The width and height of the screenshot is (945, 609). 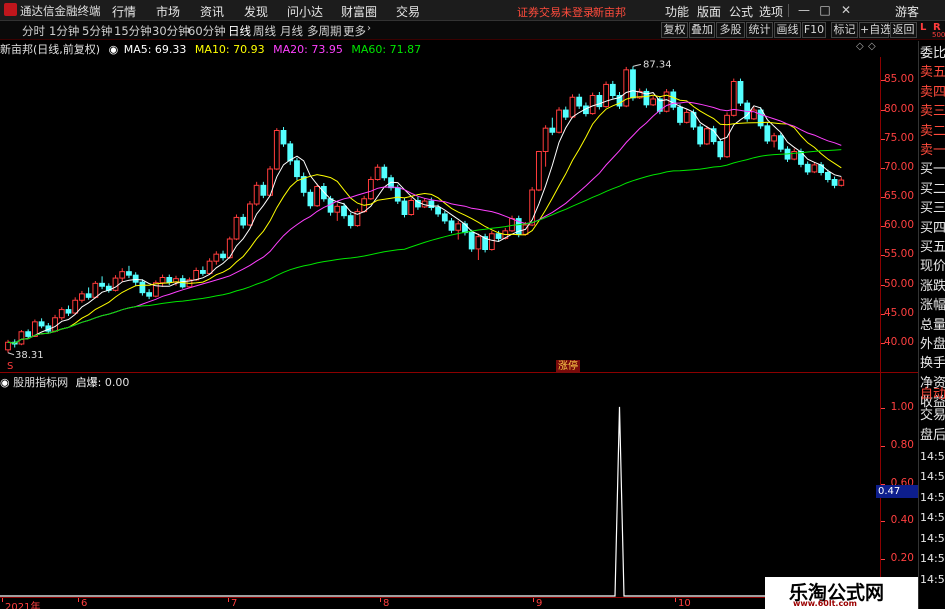 I want to click on minimize-icon: —, so click(x=804, y=10).